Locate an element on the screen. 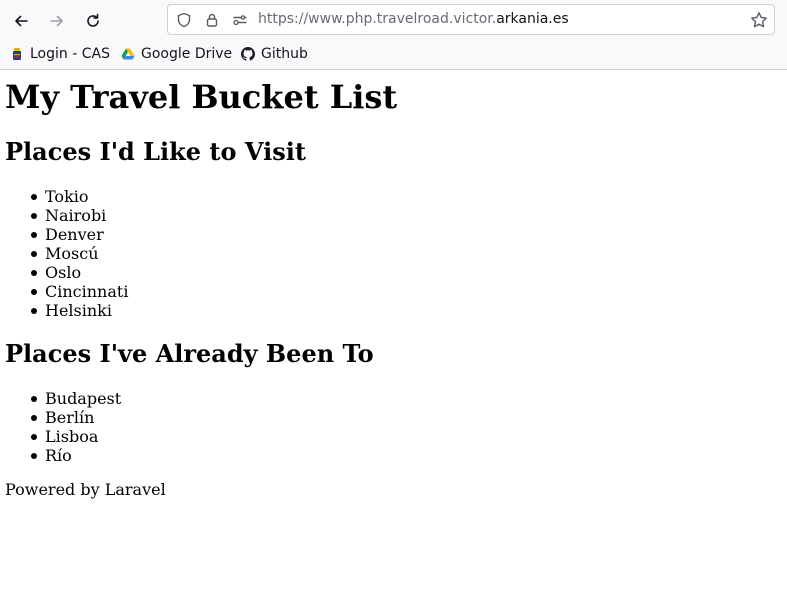 Image resolution: width=787 pixels, height=599 pixels. list-item: Moscú is located at coordinates (79, 253).